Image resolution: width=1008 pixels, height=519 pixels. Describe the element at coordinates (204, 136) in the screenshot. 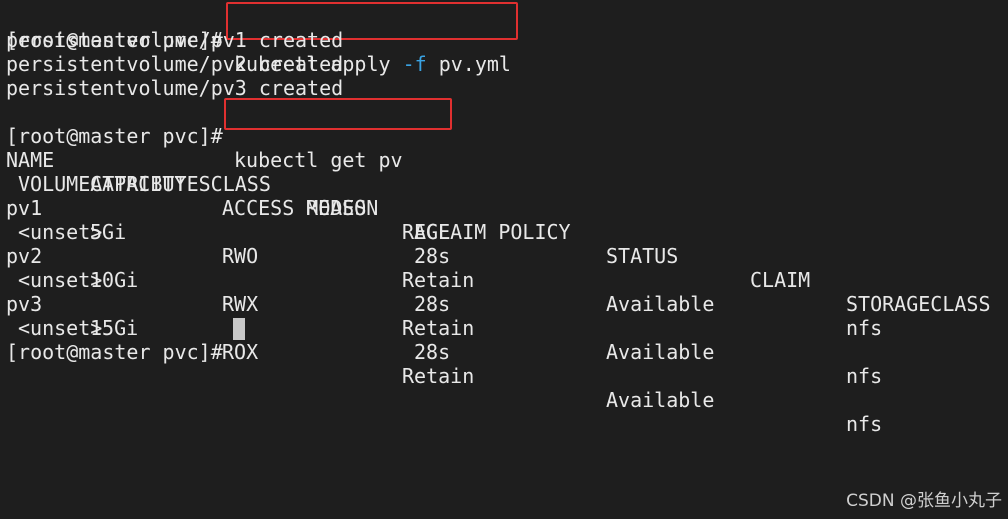

I see `command-line-get: [root@master pvc]# kubectl get pv` at that location.